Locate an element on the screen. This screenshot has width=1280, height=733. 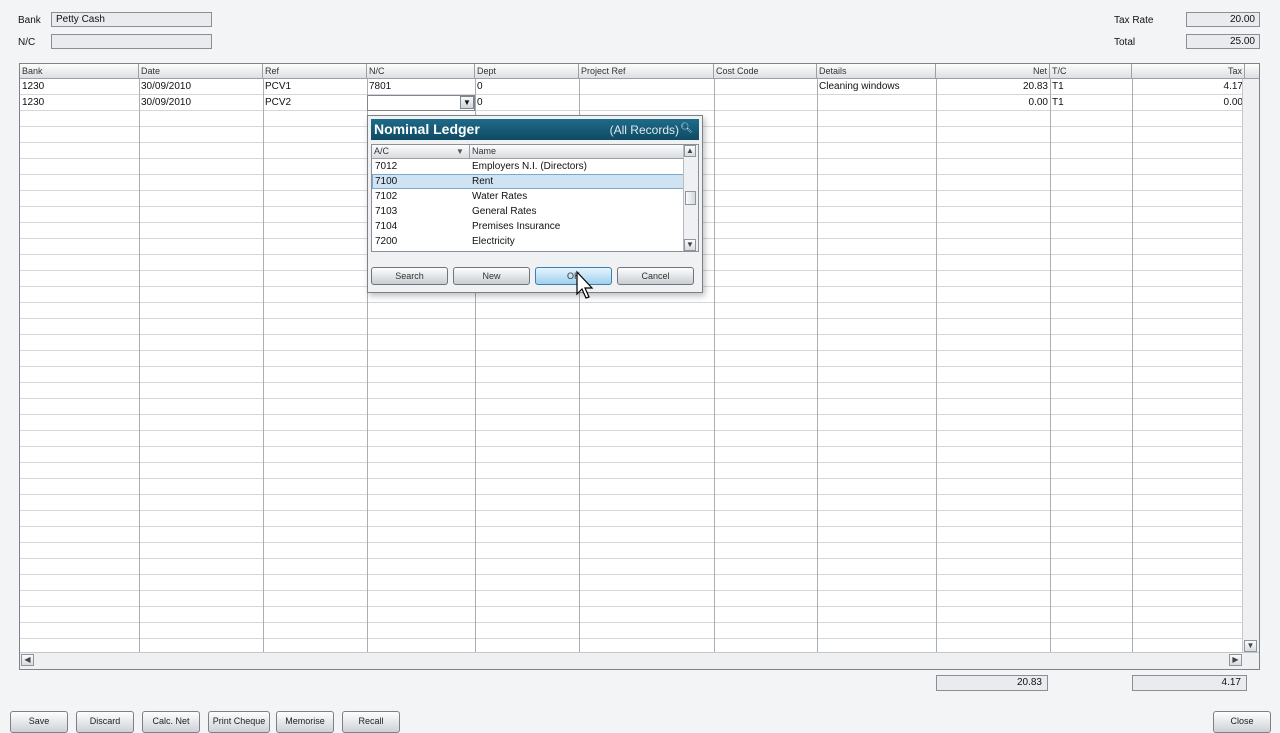
tax-total: 4.17 is located at coordinates (1189, 683).